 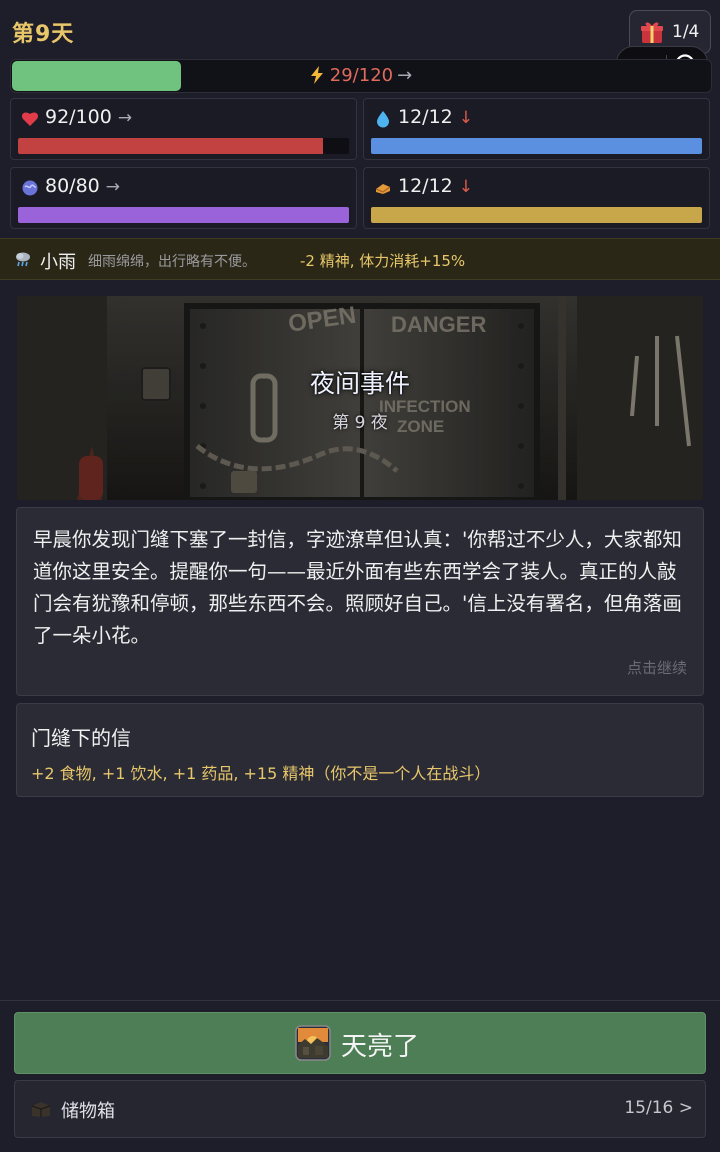 What do you see at coordinates (125, 118) in the screenshot?
I see `health-trend-arrow: →` at bounding box center [125, 118].